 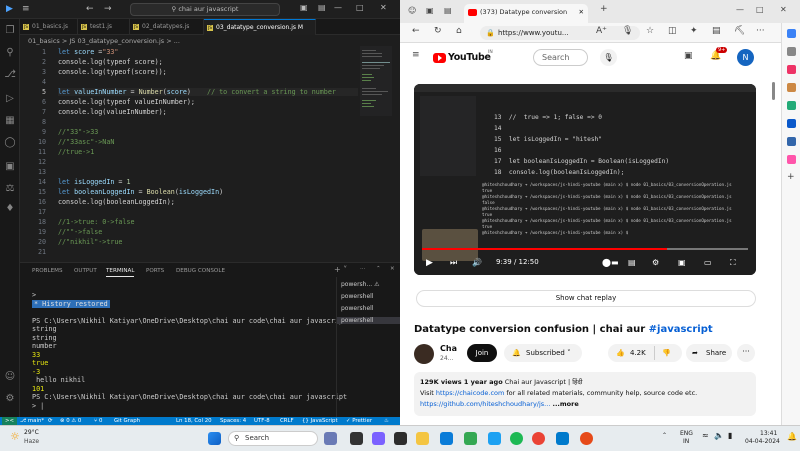 I want to click on new-terminal-icon: + ˅, so click(x=340, y=269).